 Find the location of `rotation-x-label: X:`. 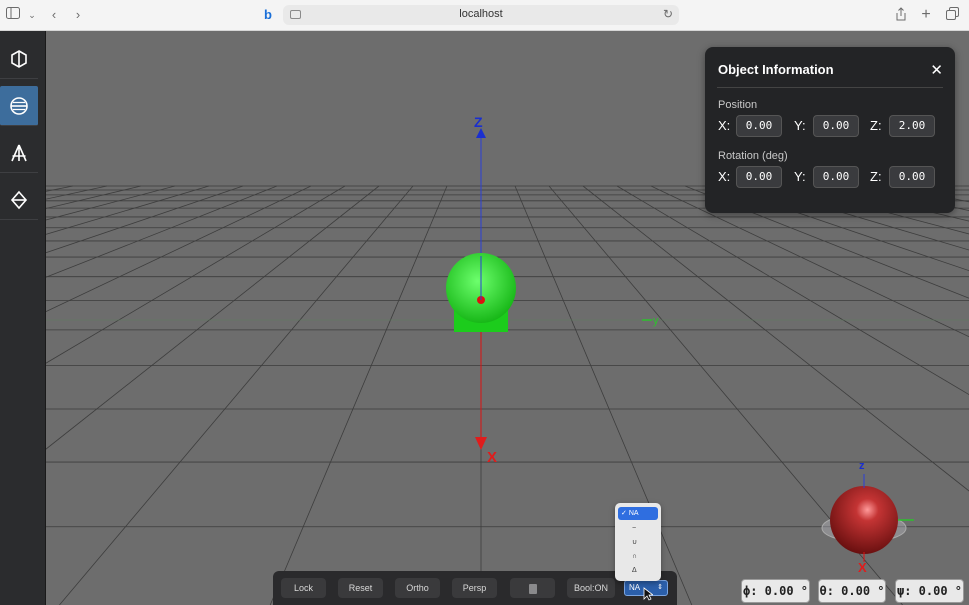

rotation-x-label: X: is located at coordinates (724, 176).